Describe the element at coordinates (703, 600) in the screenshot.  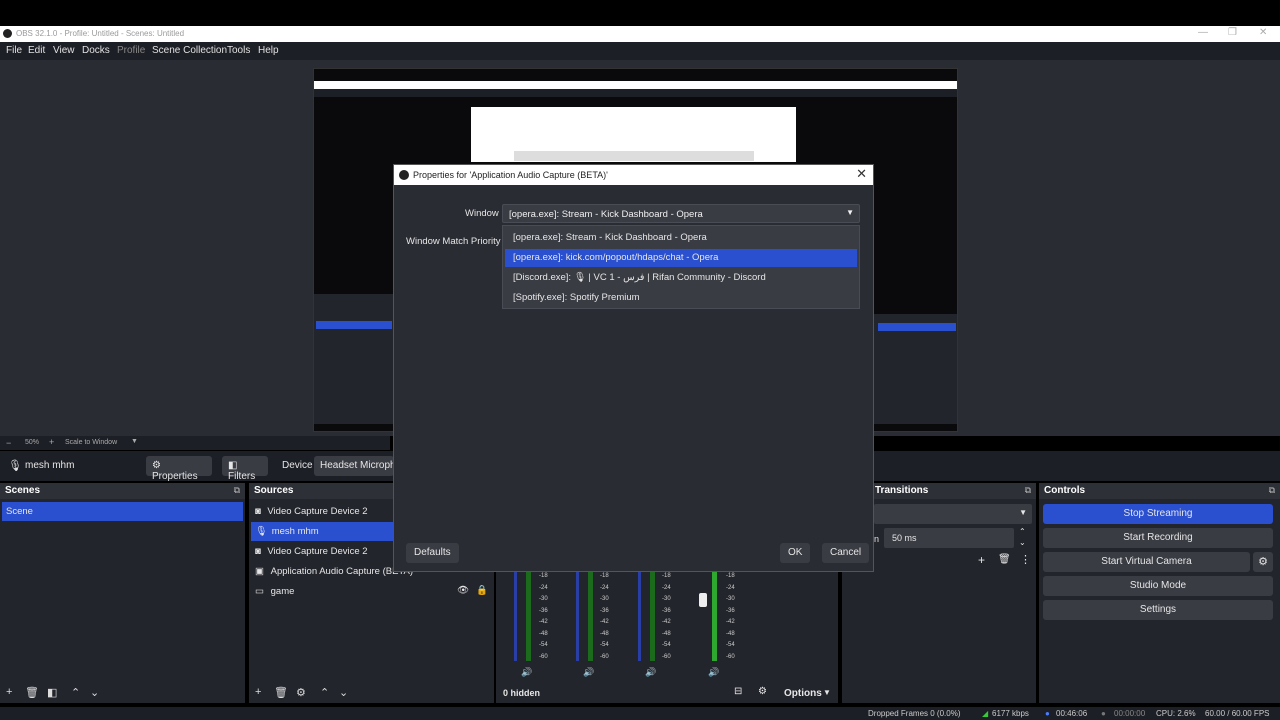
I see `volume-slider-handle` at that location.